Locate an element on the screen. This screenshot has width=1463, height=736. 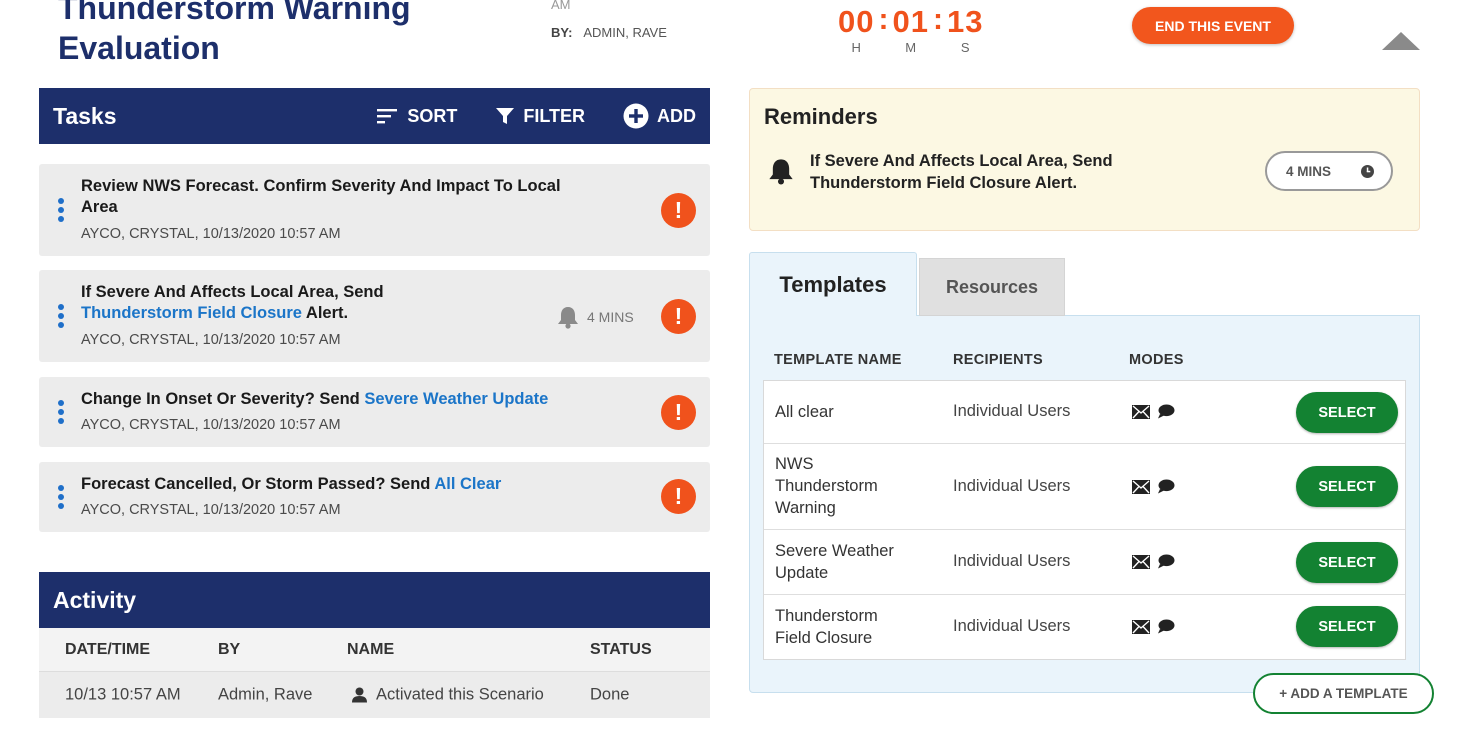
timer-hours-label: H is located at coordinates (856, 47).